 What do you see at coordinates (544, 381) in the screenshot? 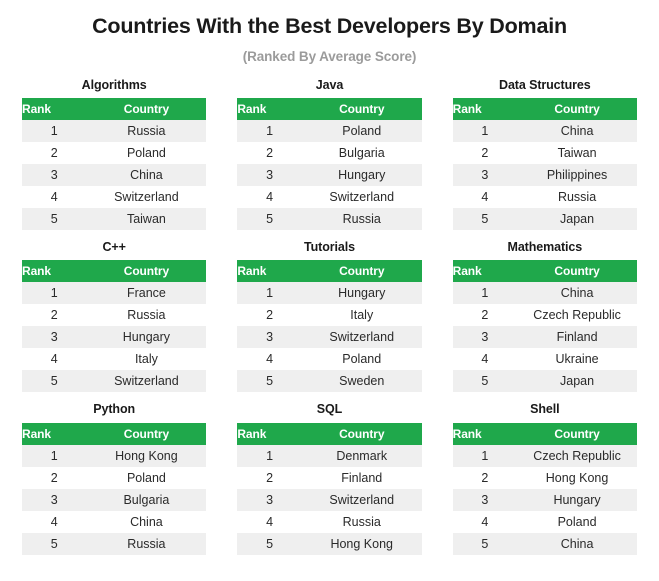
I see `table-row: 5 Japan` at bounding box center [544, 381].